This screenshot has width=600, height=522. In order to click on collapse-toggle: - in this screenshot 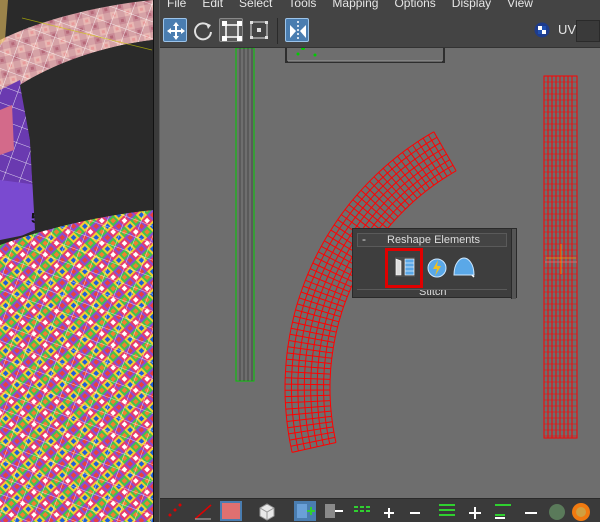, I will do `click(364, 239)`.